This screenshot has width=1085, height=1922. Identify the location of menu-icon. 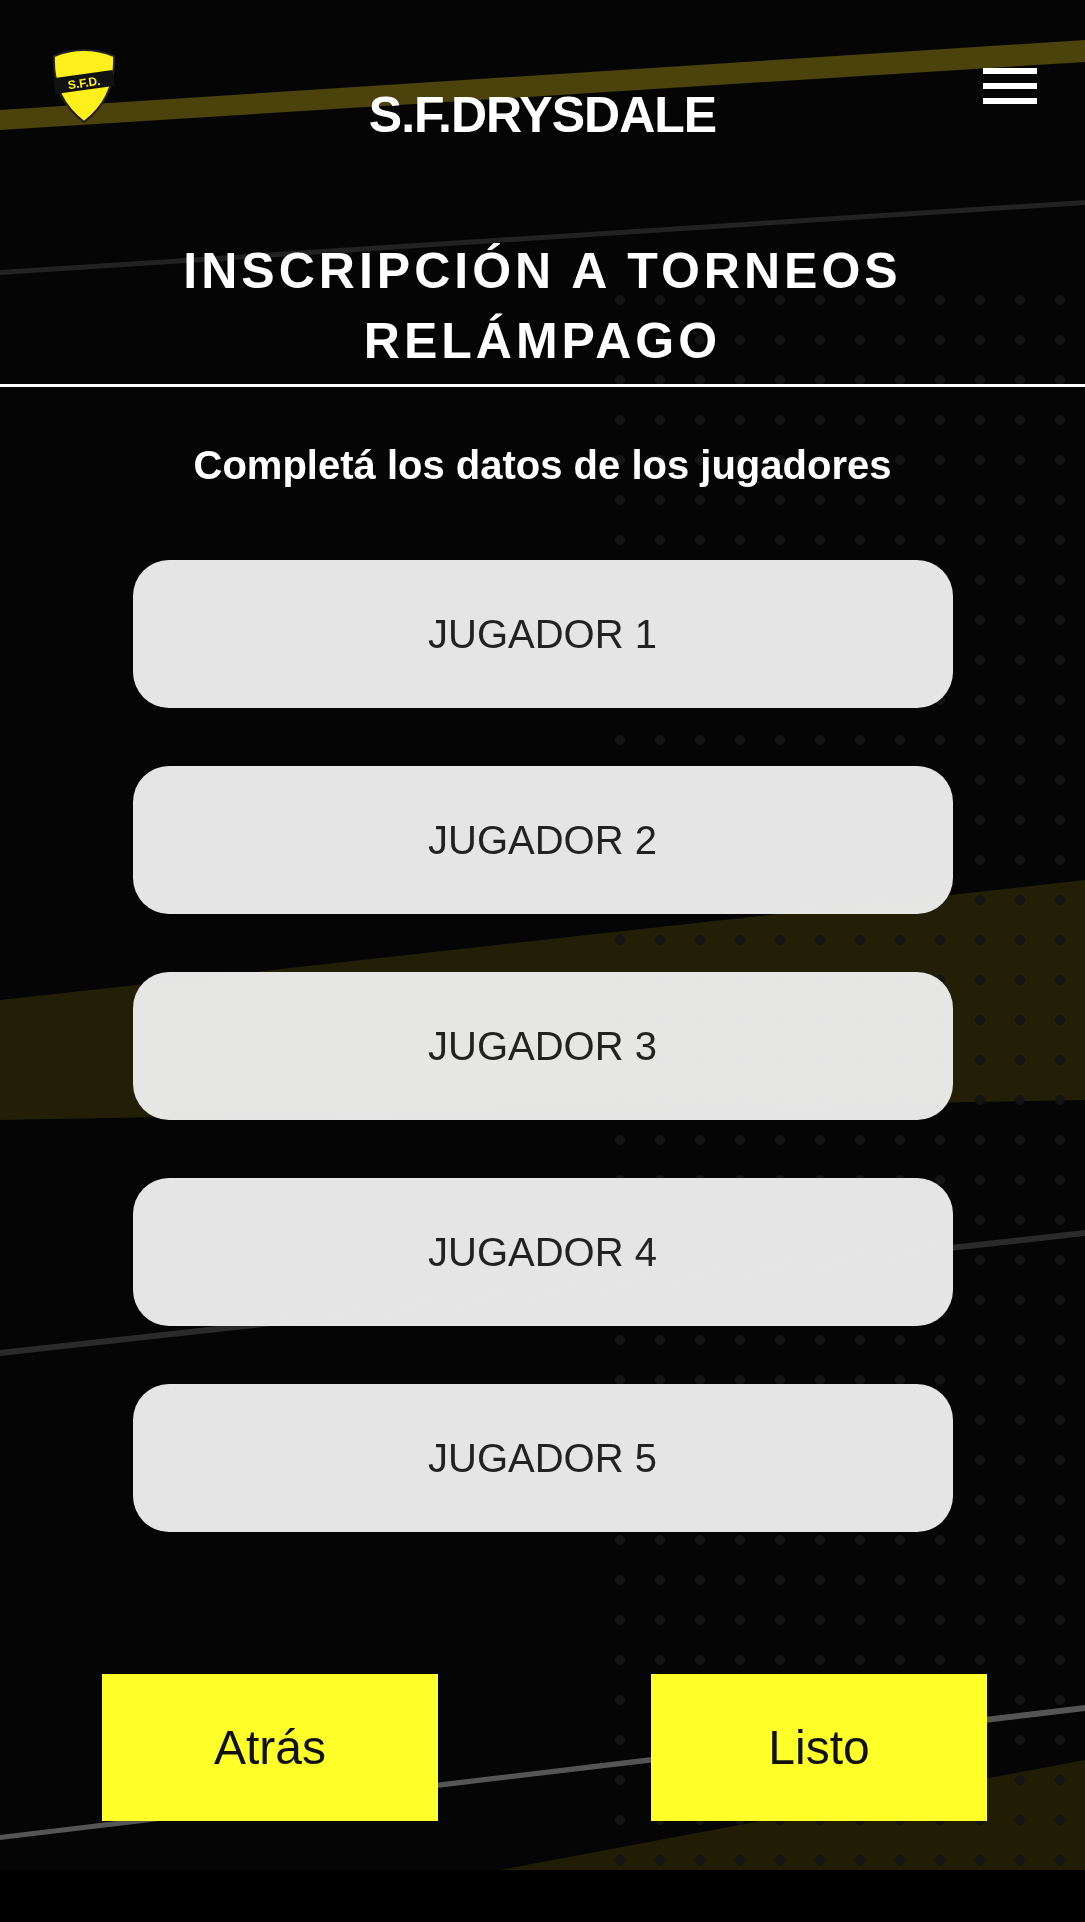
(1010, 86).